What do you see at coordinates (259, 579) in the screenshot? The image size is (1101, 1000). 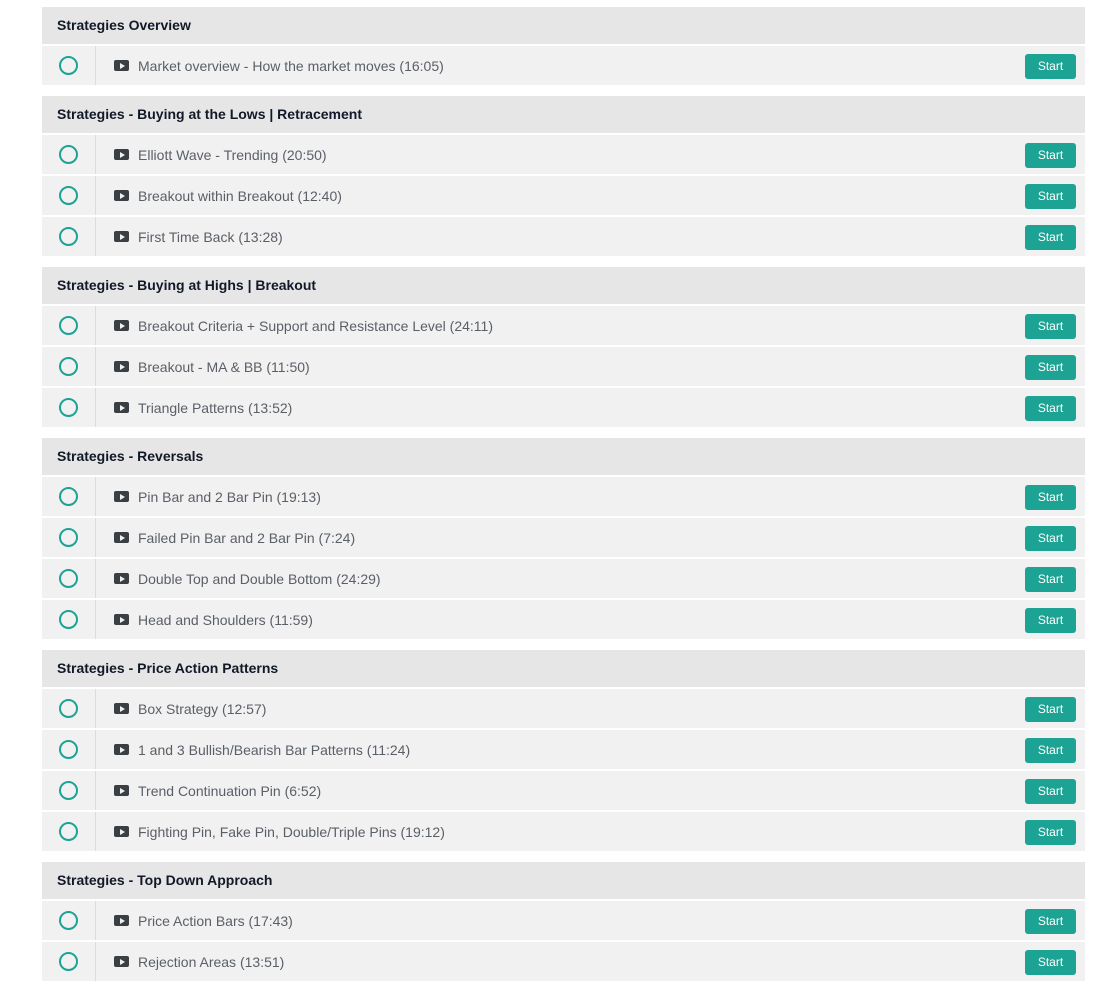 I see `lecture-name: Double Top and Double Bottom (24:29)` at bounding box center [259, 579].